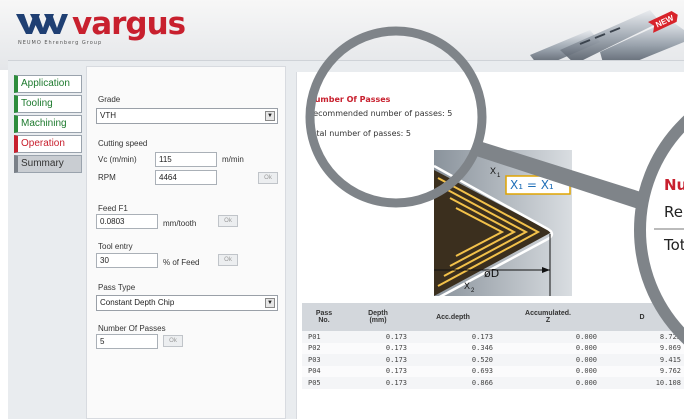 The width and height of the screenshot is (684, 419). I want to click on rpm-label: RPM, so click(107, 177).